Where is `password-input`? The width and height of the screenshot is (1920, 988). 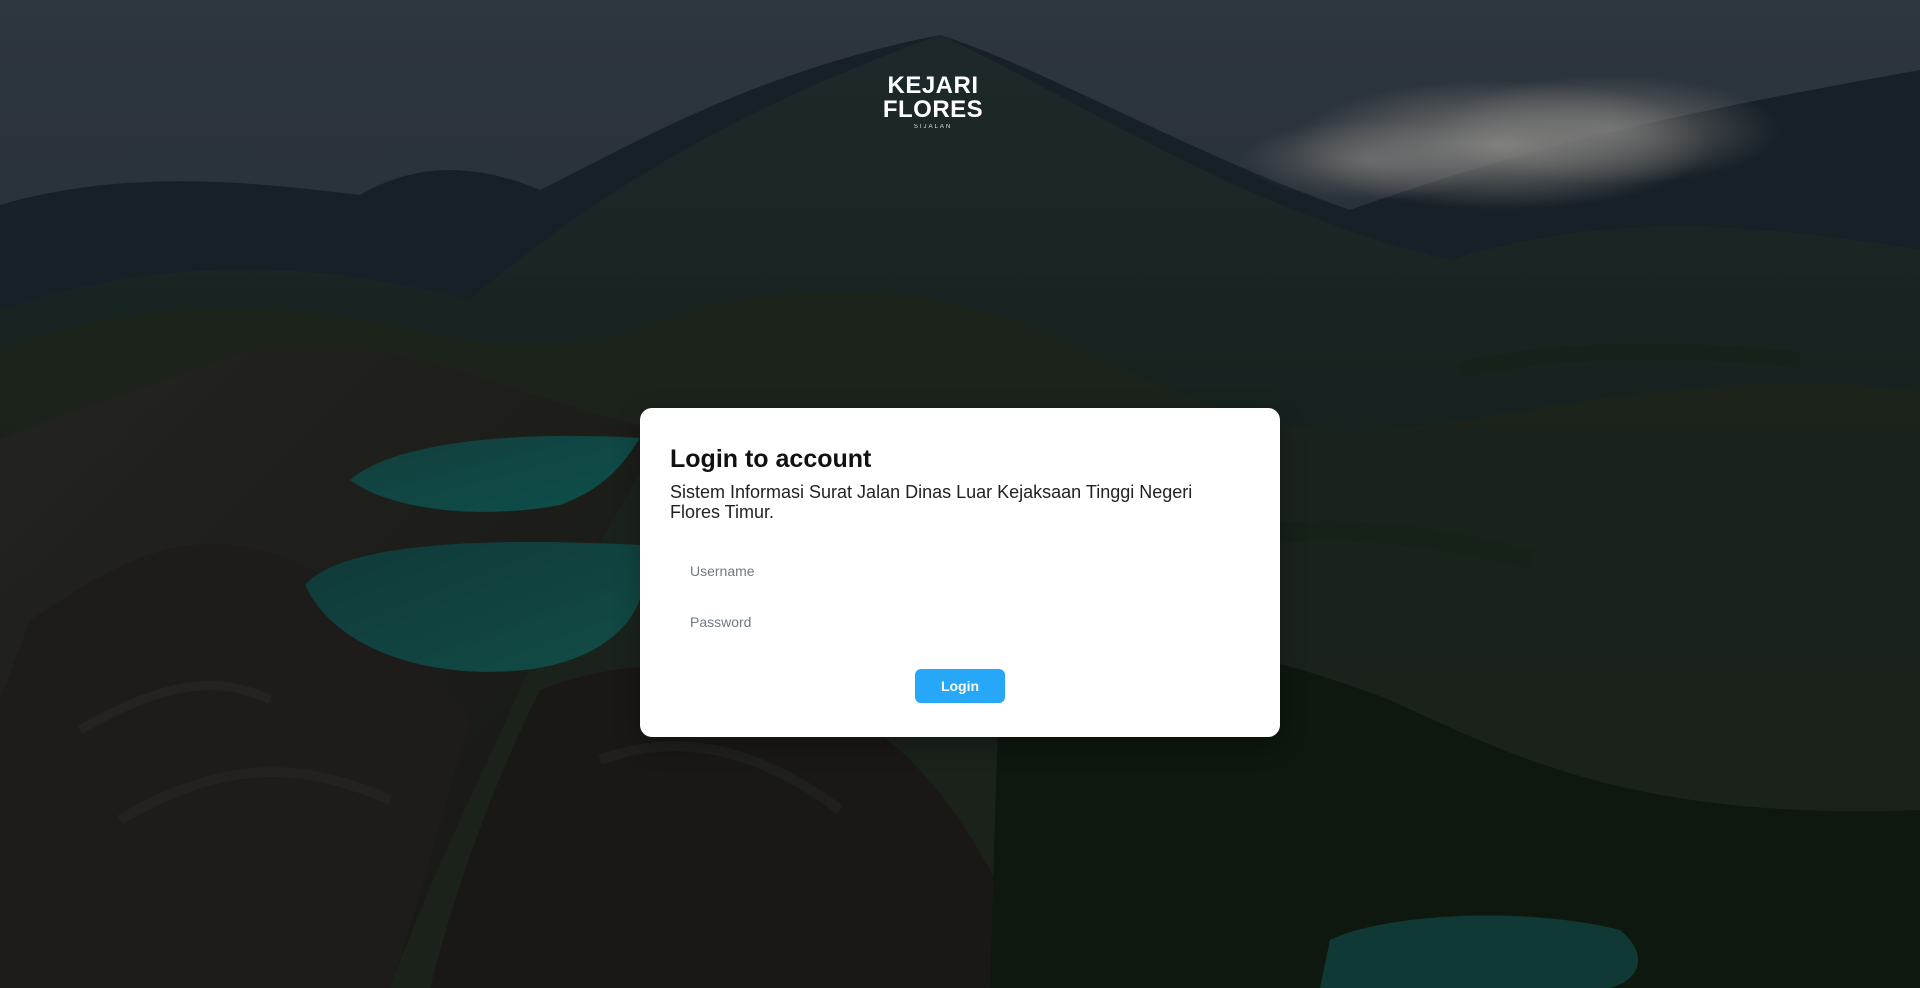
password-input is located at coordinates (960, 622).